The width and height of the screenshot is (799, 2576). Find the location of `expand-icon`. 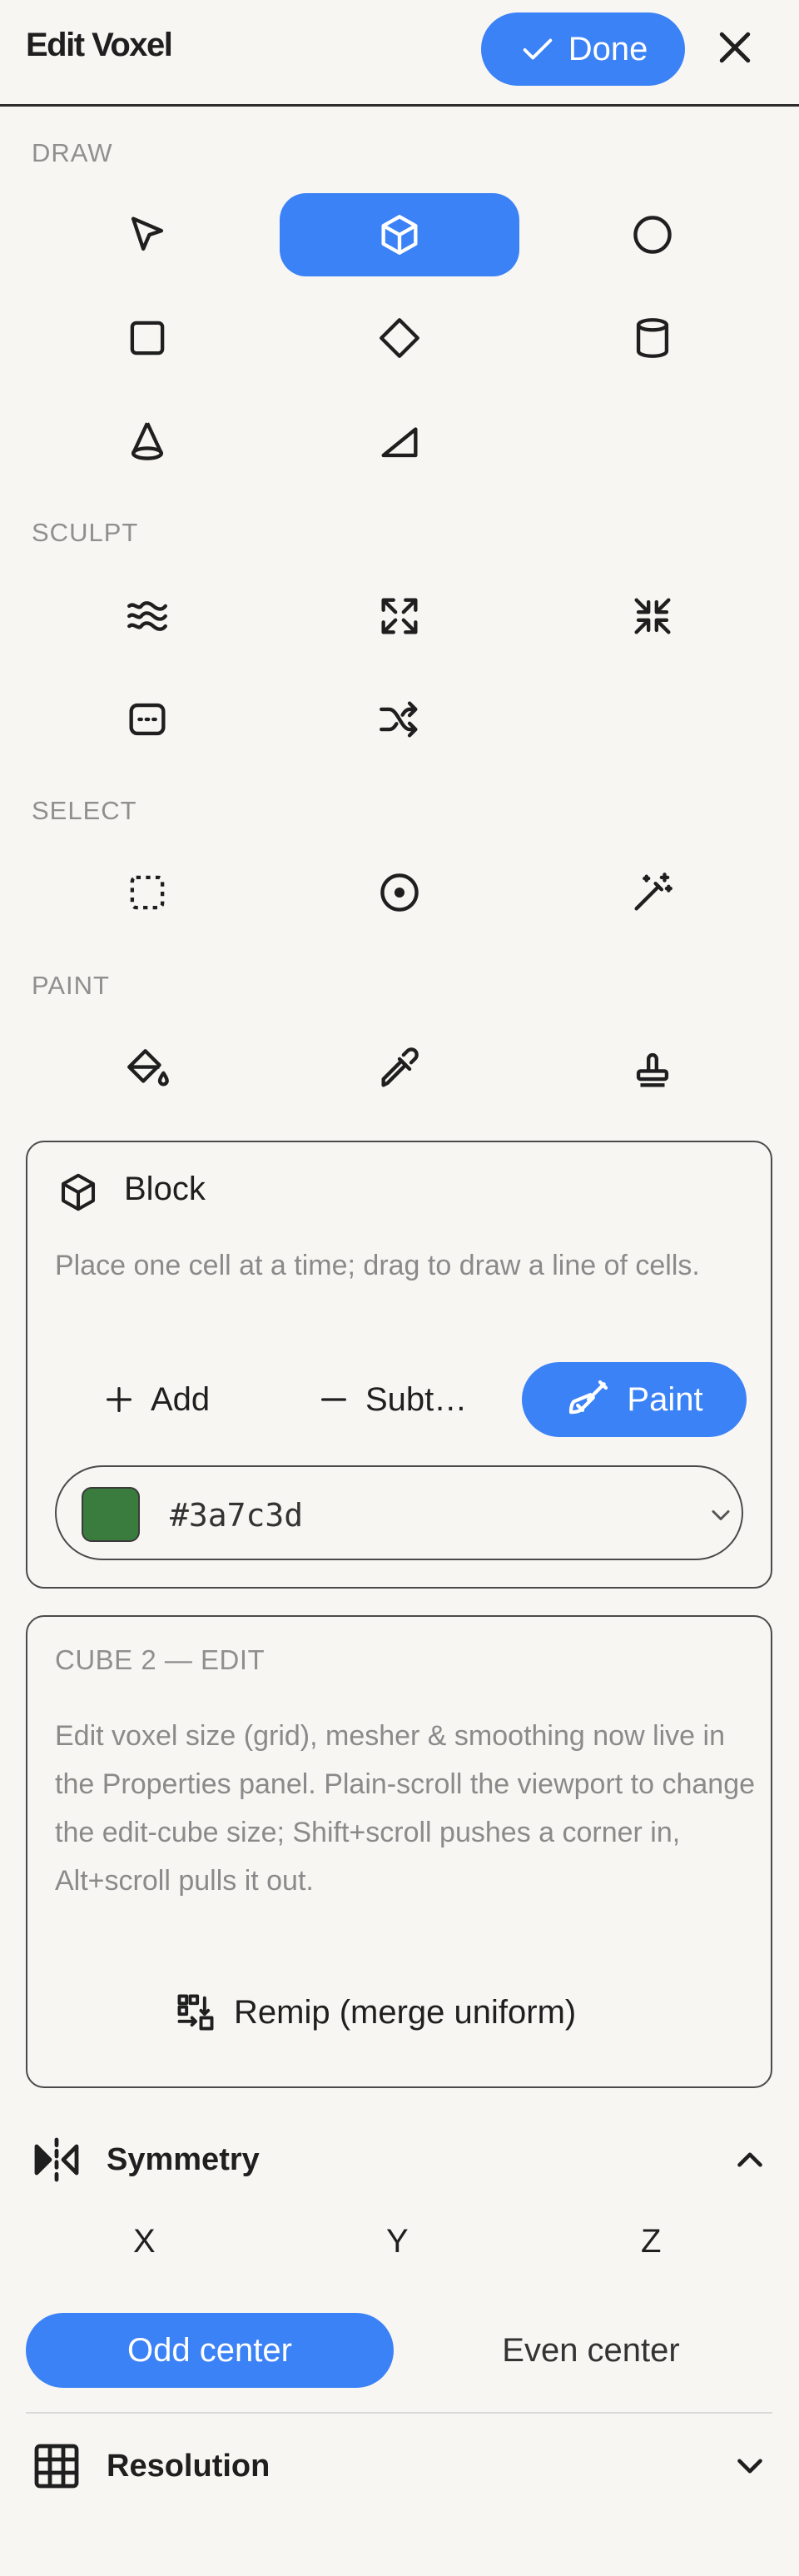

expand-icon is located at coordinates (400, 616).